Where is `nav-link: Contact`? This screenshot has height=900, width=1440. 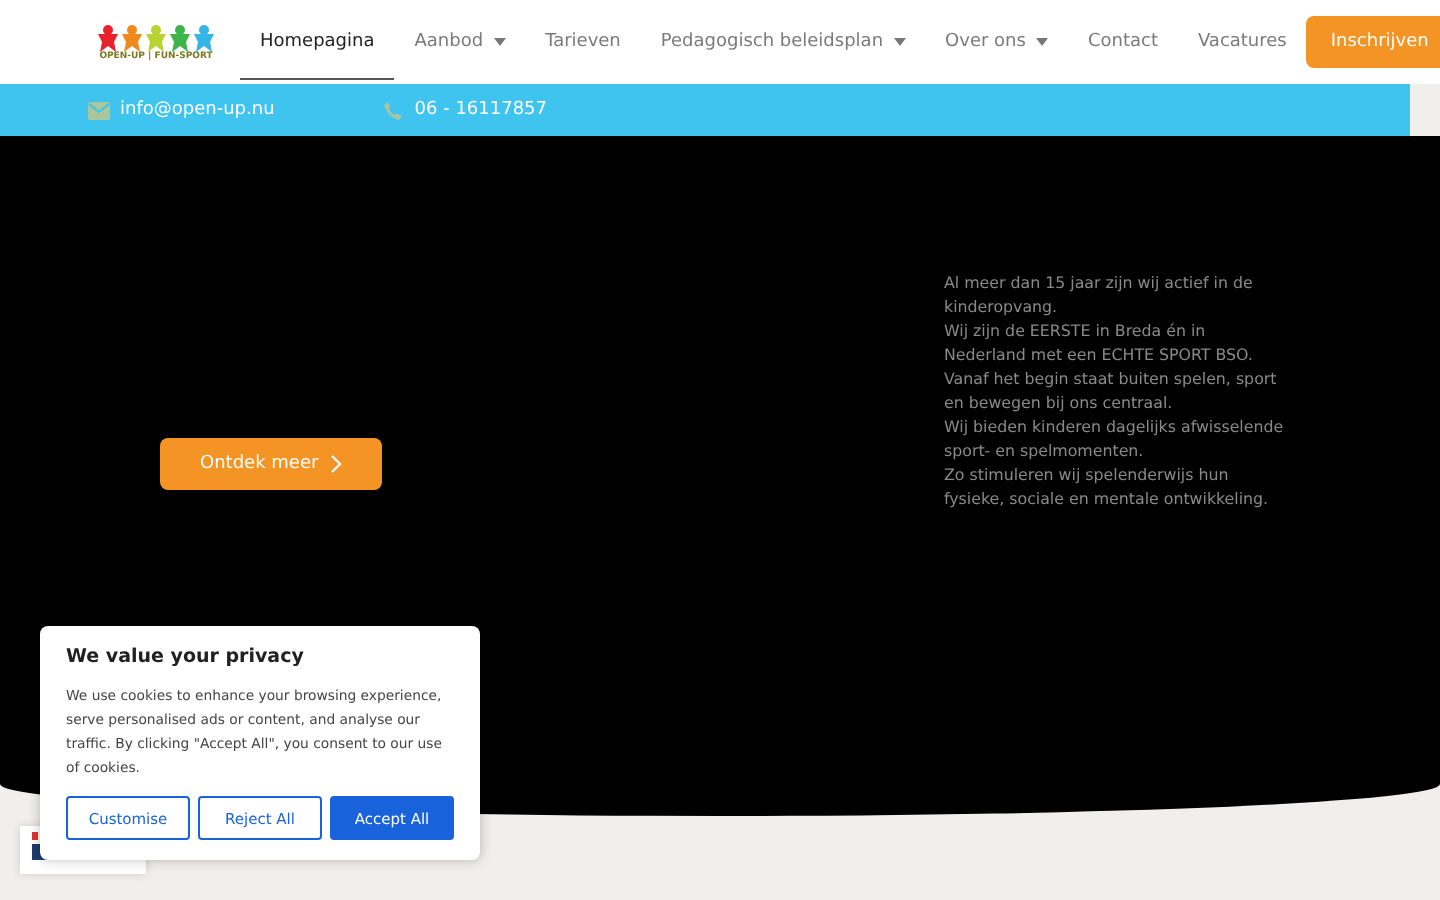
nav-link: Contact is located at coordinates (1122, 42).